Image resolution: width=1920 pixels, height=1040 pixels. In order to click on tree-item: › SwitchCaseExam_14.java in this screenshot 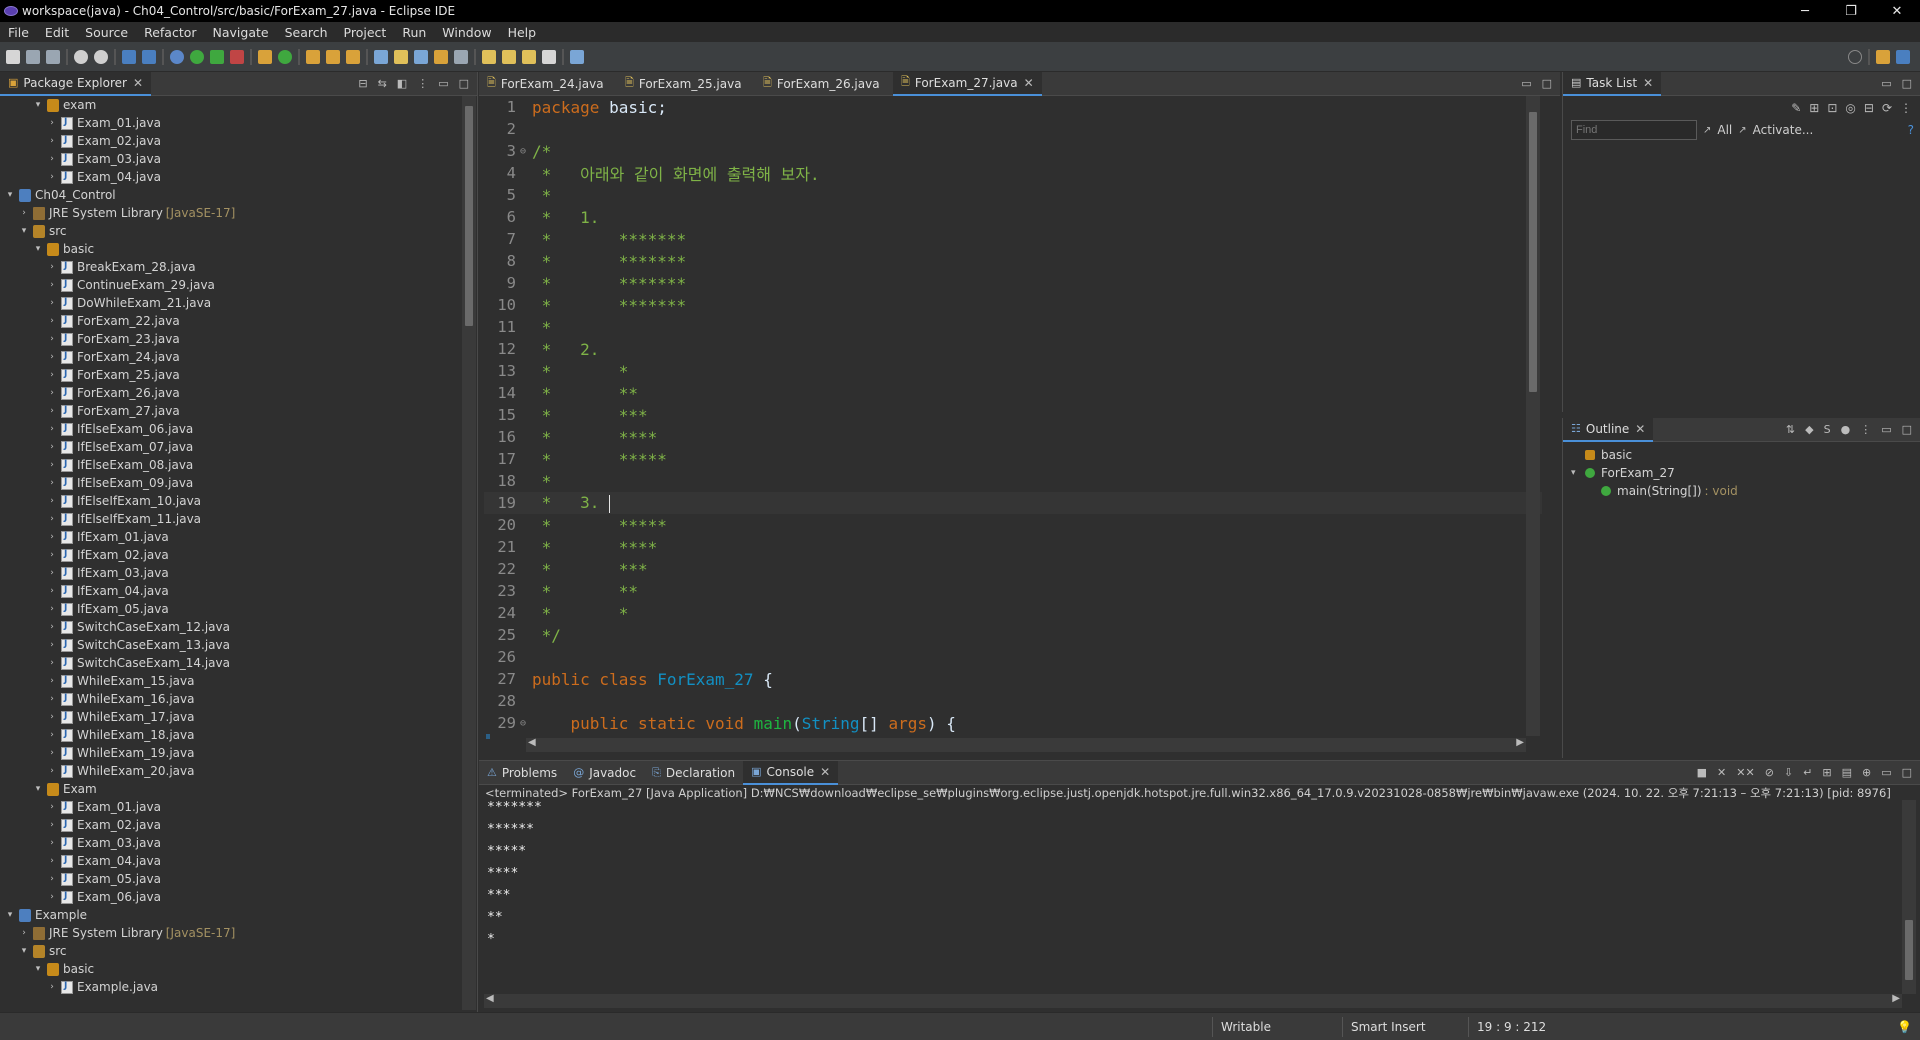, I will do `click(230, 663)`.